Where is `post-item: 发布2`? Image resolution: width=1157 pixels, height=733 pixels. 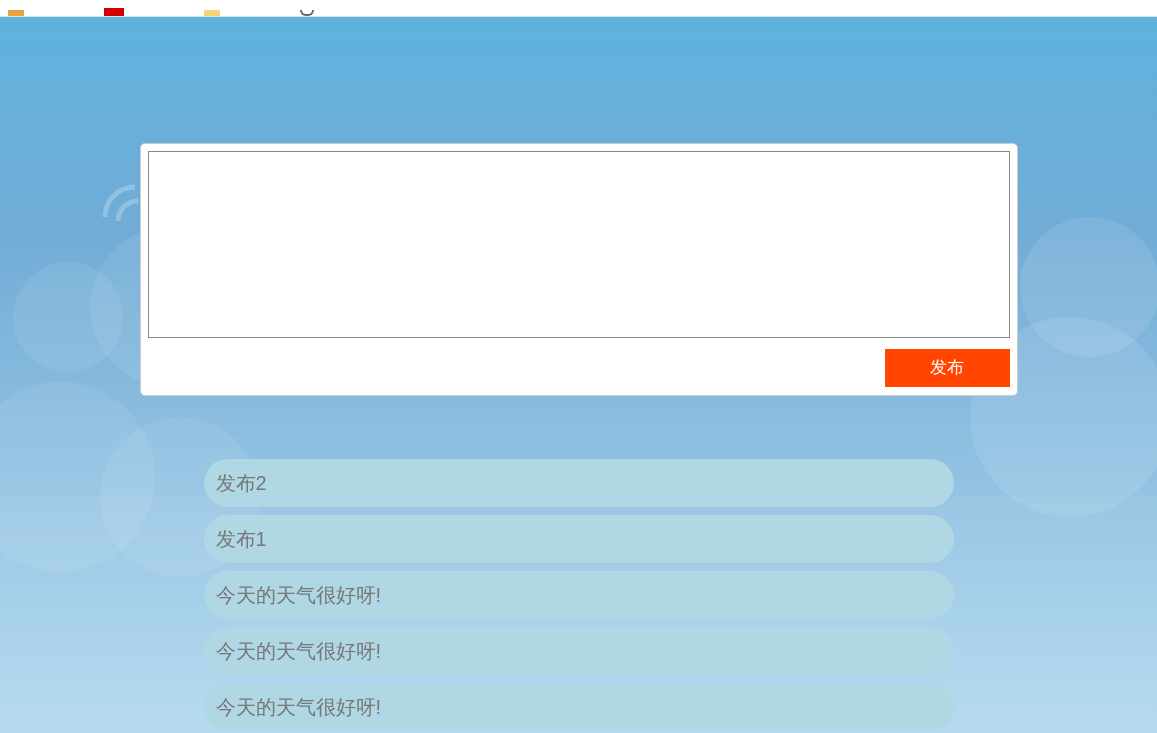 post-item: 发布2 is located at coordinates (578, 483).